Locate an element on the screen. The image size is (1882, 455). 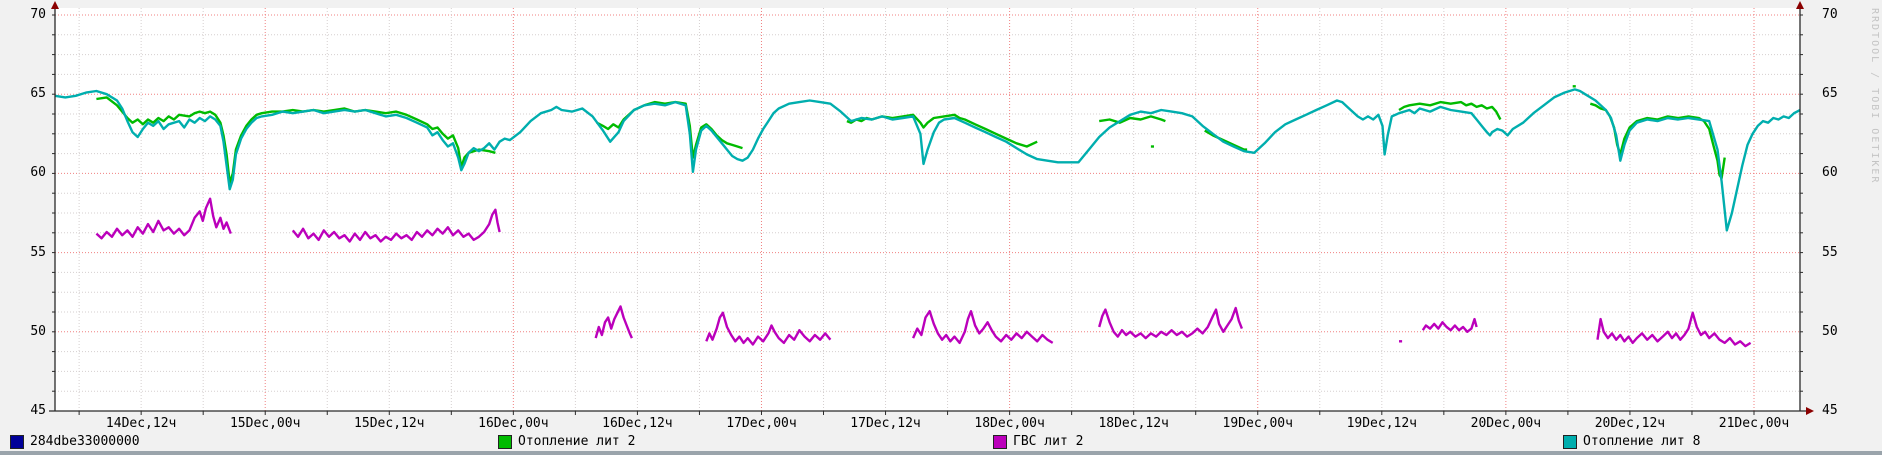
legend-item: Отопление лит 8 is located at coordinates (1631, 441).